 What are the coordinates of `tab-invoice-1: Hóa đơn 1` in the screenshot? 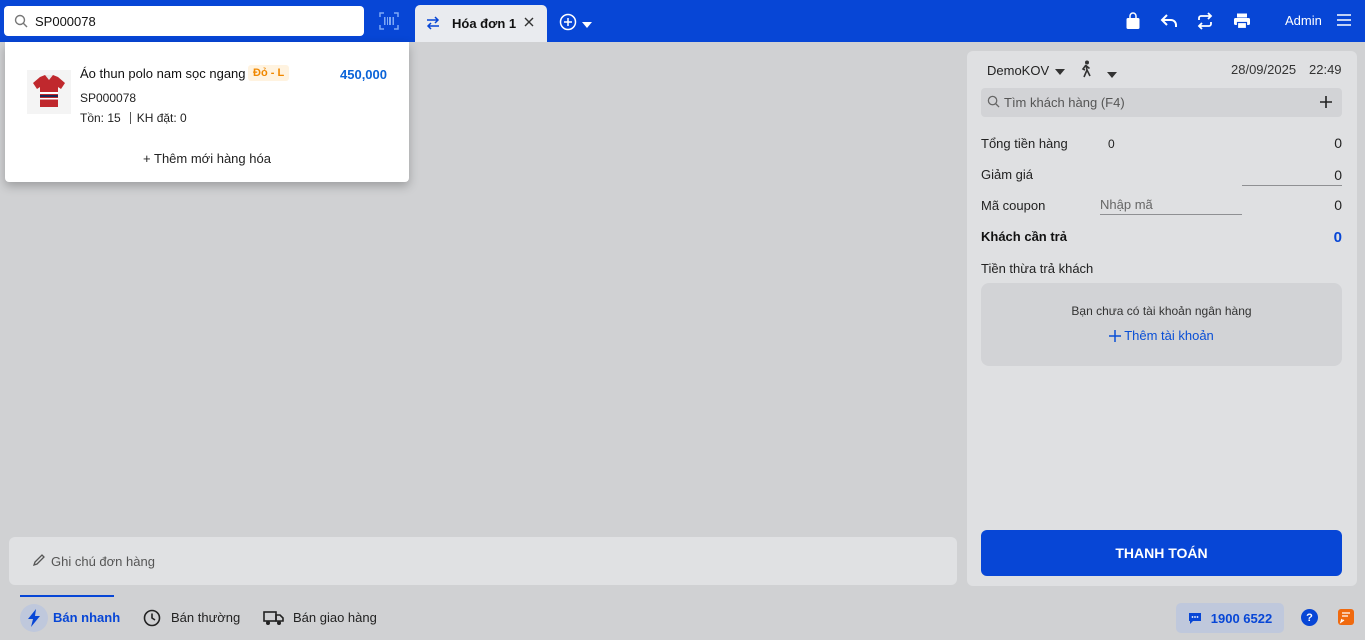 It's located at (481, 23).